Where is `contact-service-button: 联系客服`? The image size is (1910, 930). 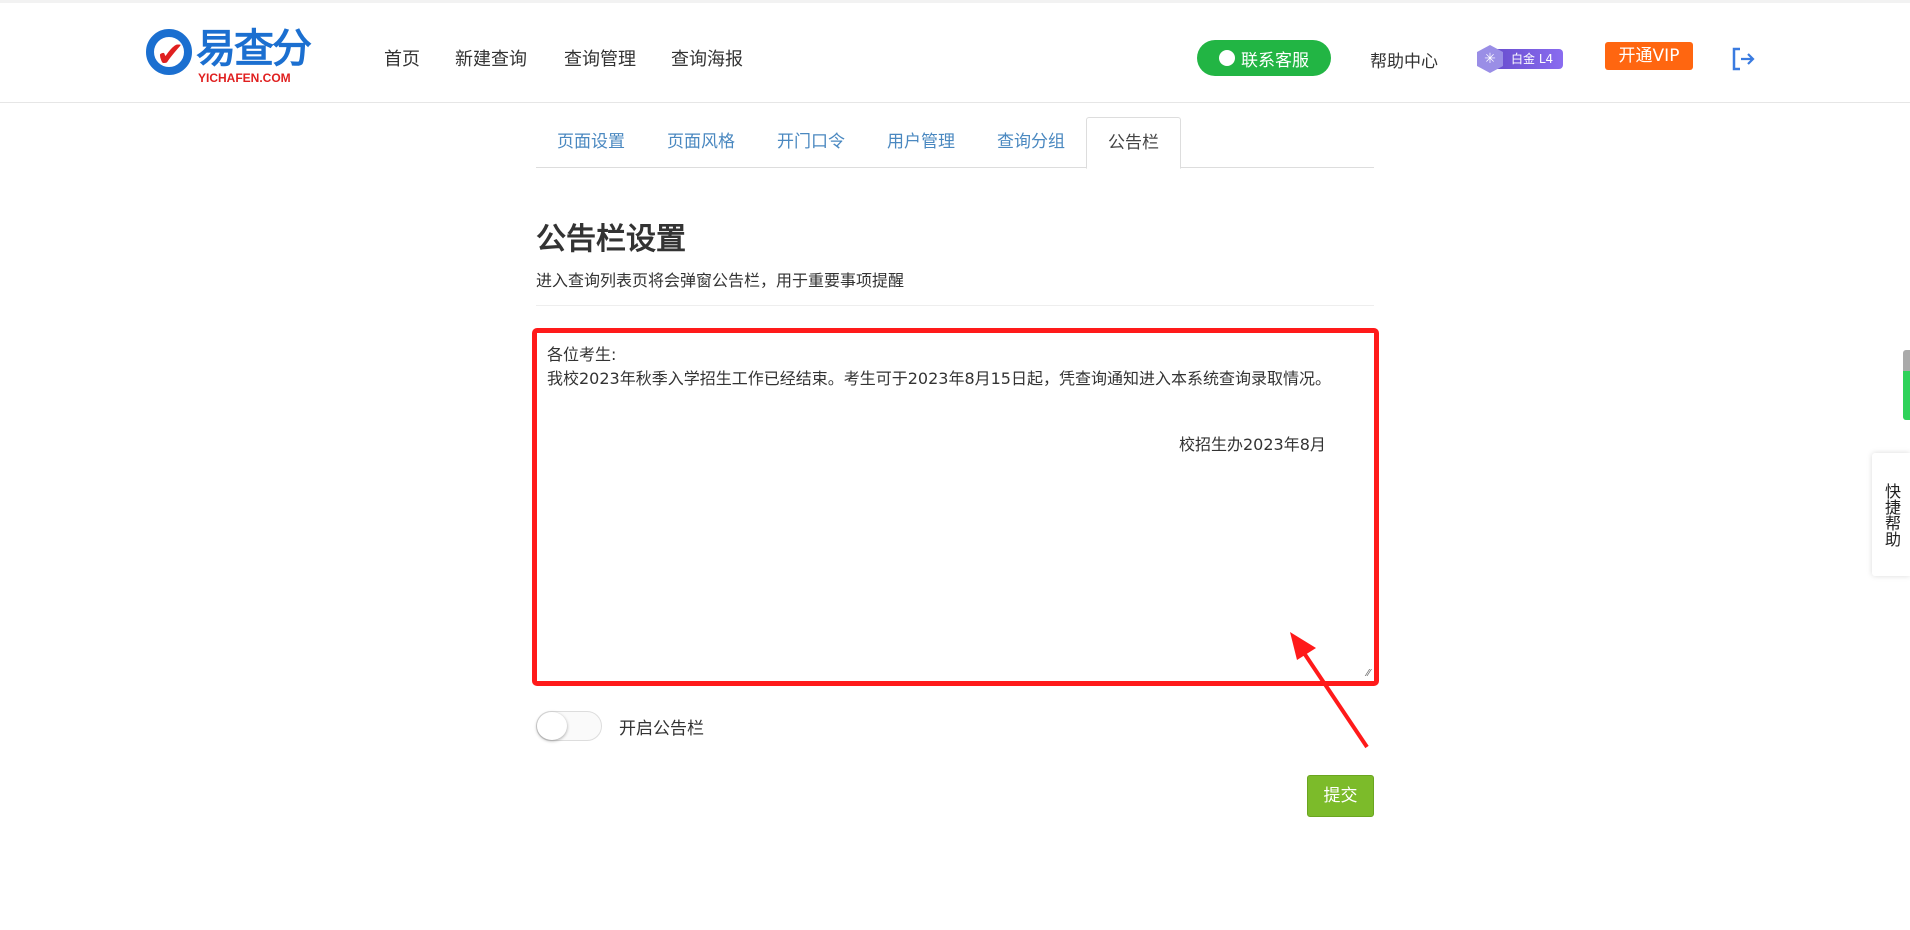 contact-service-button: 联系客服 is located at coordinates (1264, 58).